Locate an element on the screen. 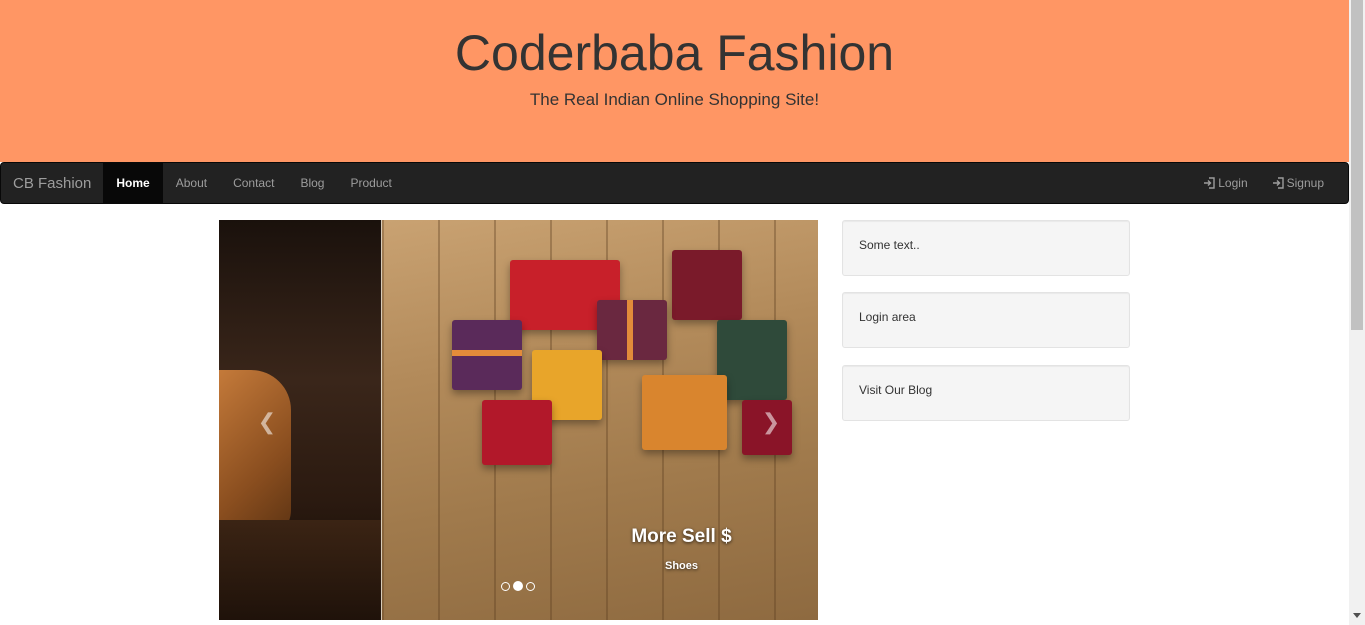 This screenshot has height=625, width=1365. nav-product: Product is located at coordinates (370, 183).